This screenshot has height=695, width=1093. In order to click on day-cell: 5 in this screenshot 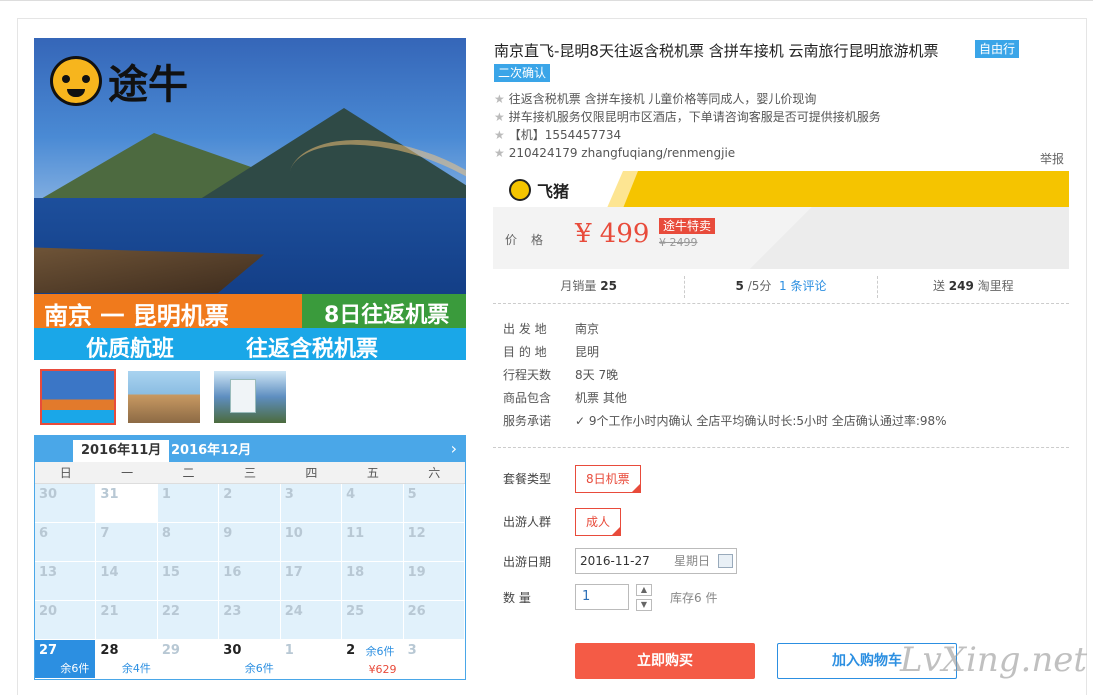, I will do `click(434, 503)`.